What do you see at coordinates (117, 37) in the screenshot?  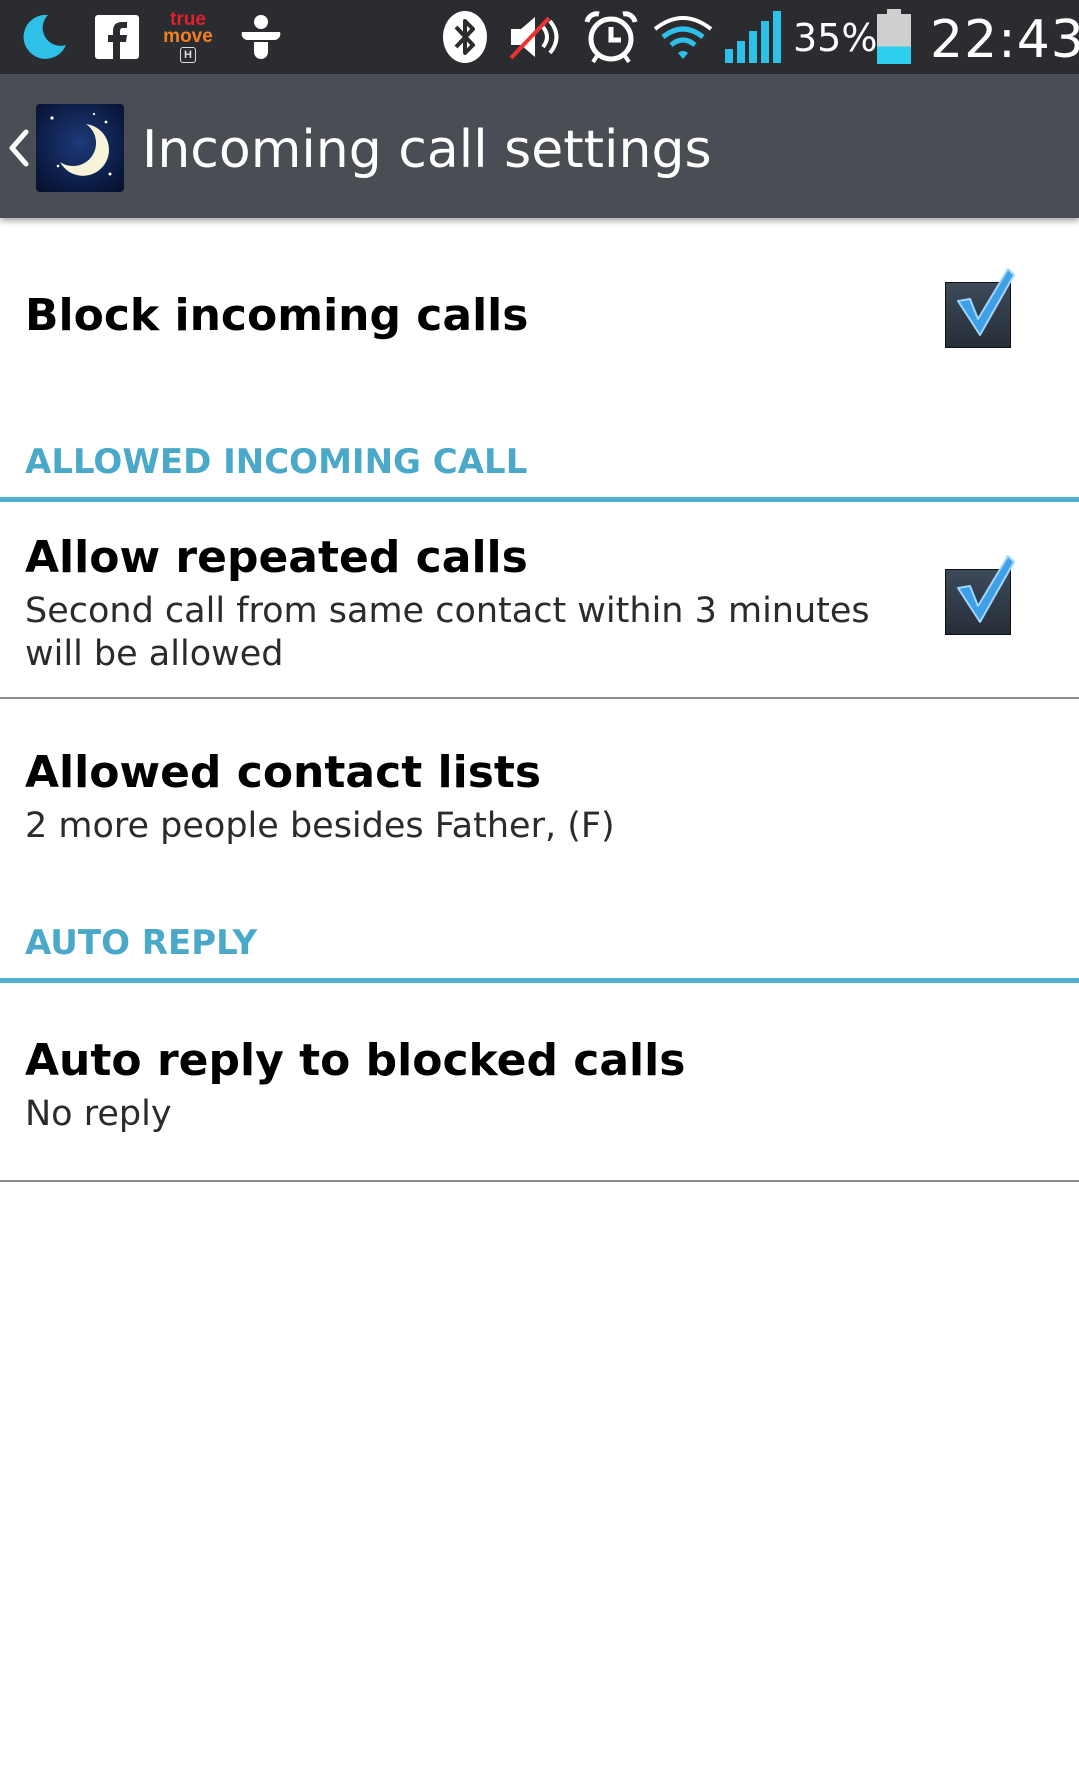 I see `facebook-icon` at bounding box center [117, 37].